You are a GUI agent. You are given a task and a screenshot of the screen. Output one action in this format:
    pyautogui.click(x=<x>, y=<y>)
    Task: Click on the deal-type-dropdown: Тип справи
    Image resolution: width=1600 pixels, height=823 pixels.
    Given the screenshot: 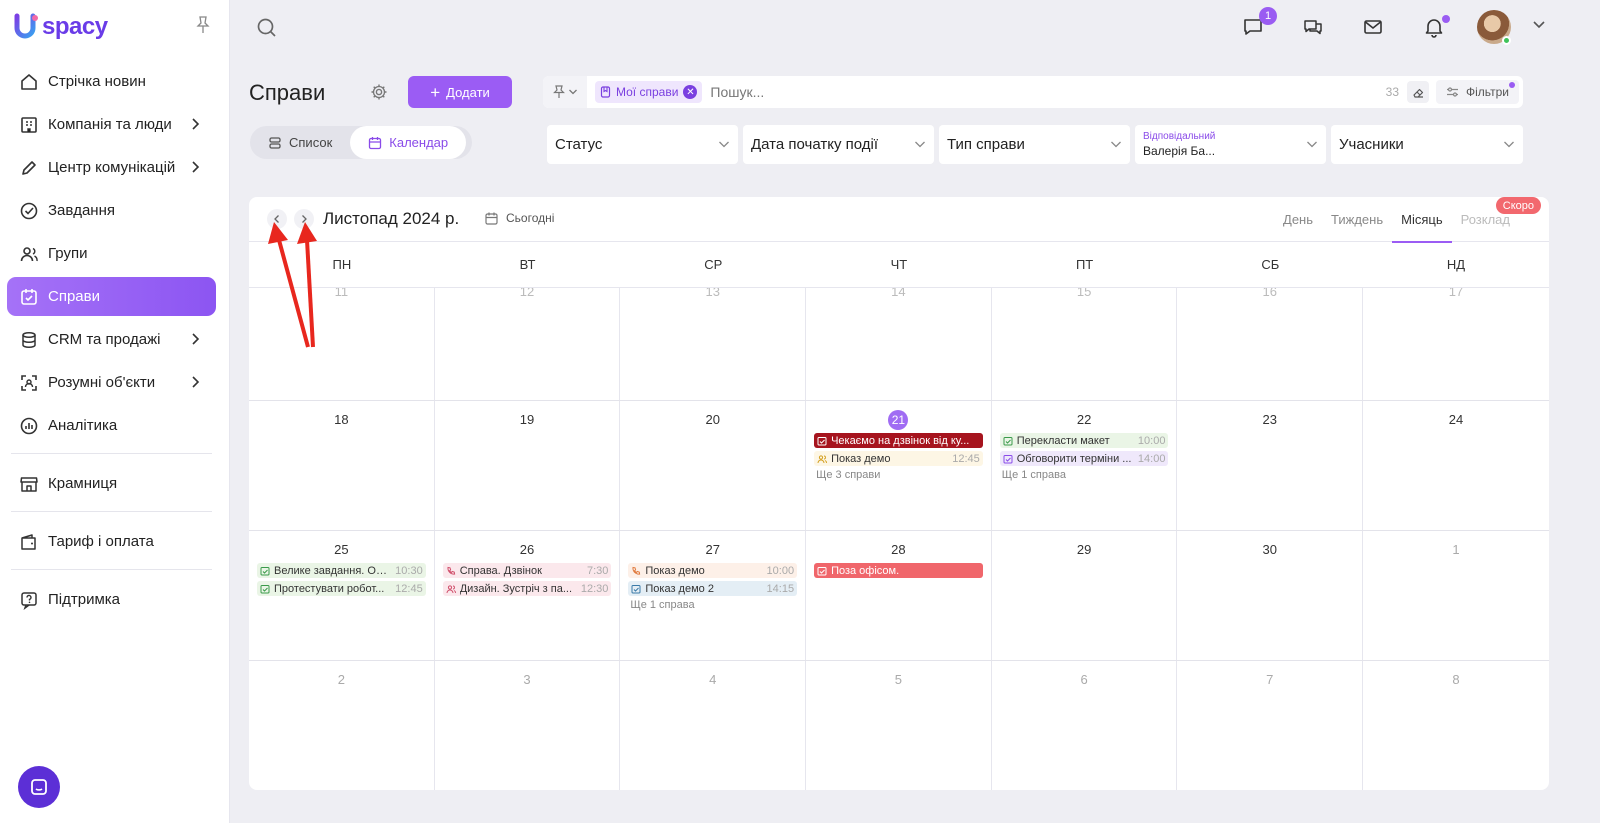 What is the action you would take?
    pyautogui.click(x=1034, y=144)
    